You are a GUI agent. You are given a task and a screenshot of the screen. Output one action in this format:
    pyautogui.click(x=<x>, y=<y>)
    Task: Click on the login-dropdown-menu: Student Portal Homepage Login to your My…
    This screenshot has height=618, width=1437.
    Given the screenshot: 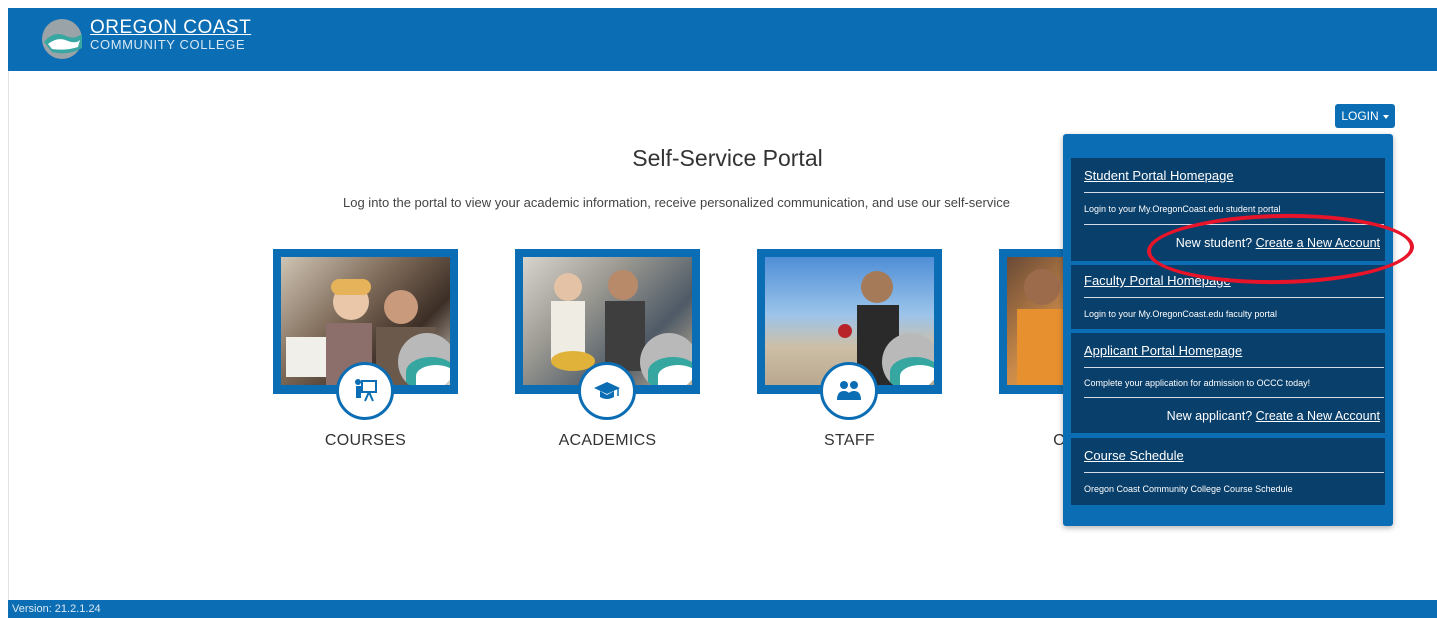 What is the action you would take?
    pyautogui.click(x=1228, y=330)
    